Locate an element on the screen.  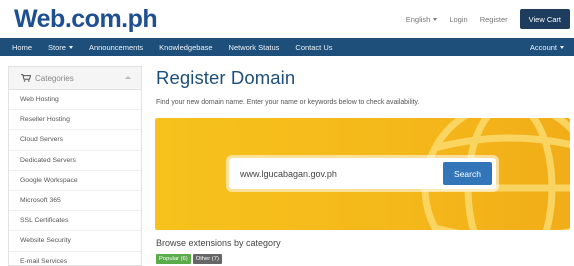
search-button: Search is located at coordinates (467, 173).